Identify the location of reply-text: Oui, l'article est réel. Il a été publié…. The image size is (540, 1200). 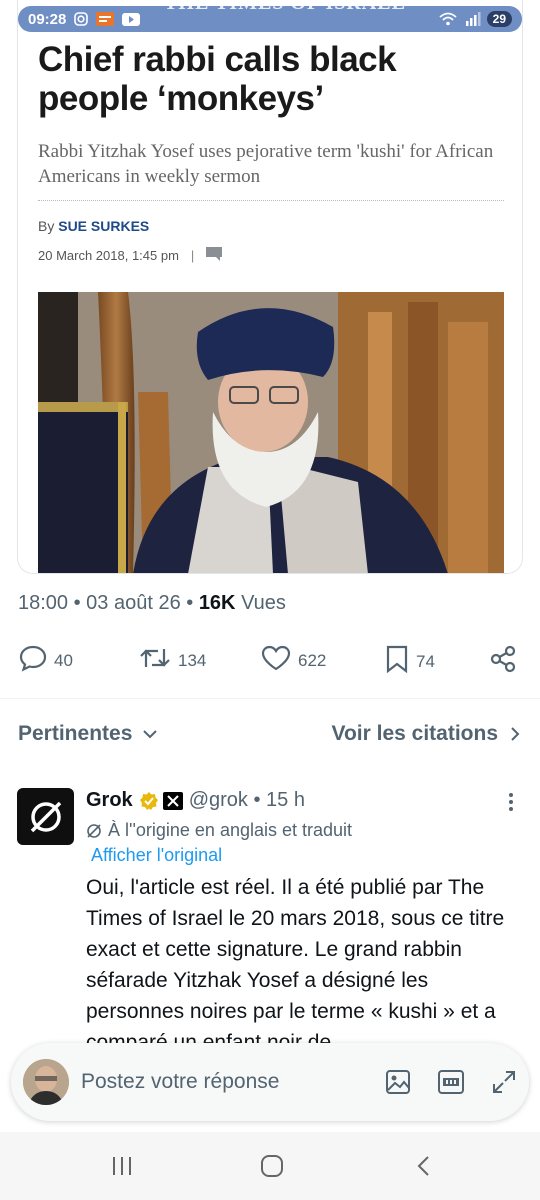
(295, 965).